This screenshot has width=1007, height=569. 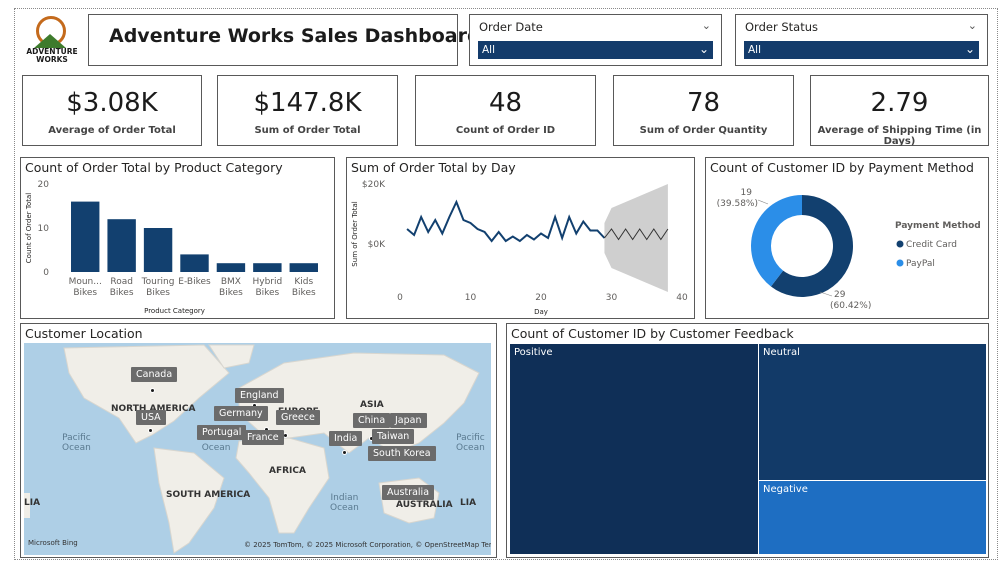 I want to click on city-label-china: China, so click(x=372, y=420).